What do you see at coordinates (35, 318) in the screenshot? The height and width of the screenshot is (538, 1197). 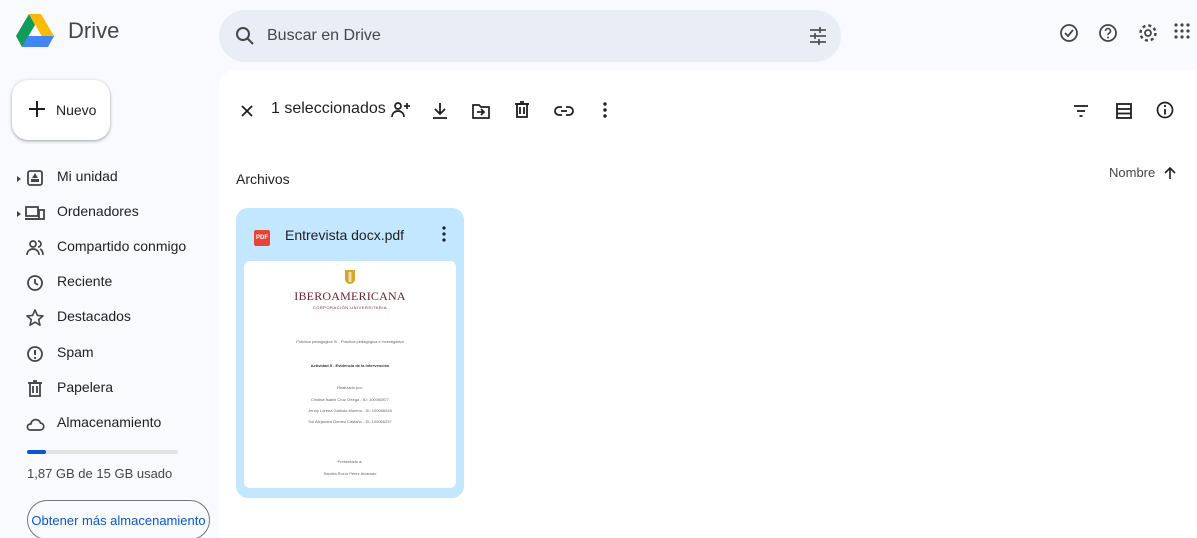 I see `star-icon` at bounding box center [35, 318].